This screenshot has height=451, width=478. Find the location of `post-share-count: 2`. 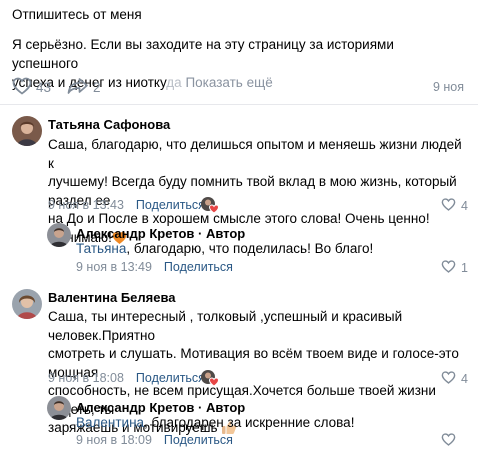

post-share-count: 2 is located at coordinates (97, 87).